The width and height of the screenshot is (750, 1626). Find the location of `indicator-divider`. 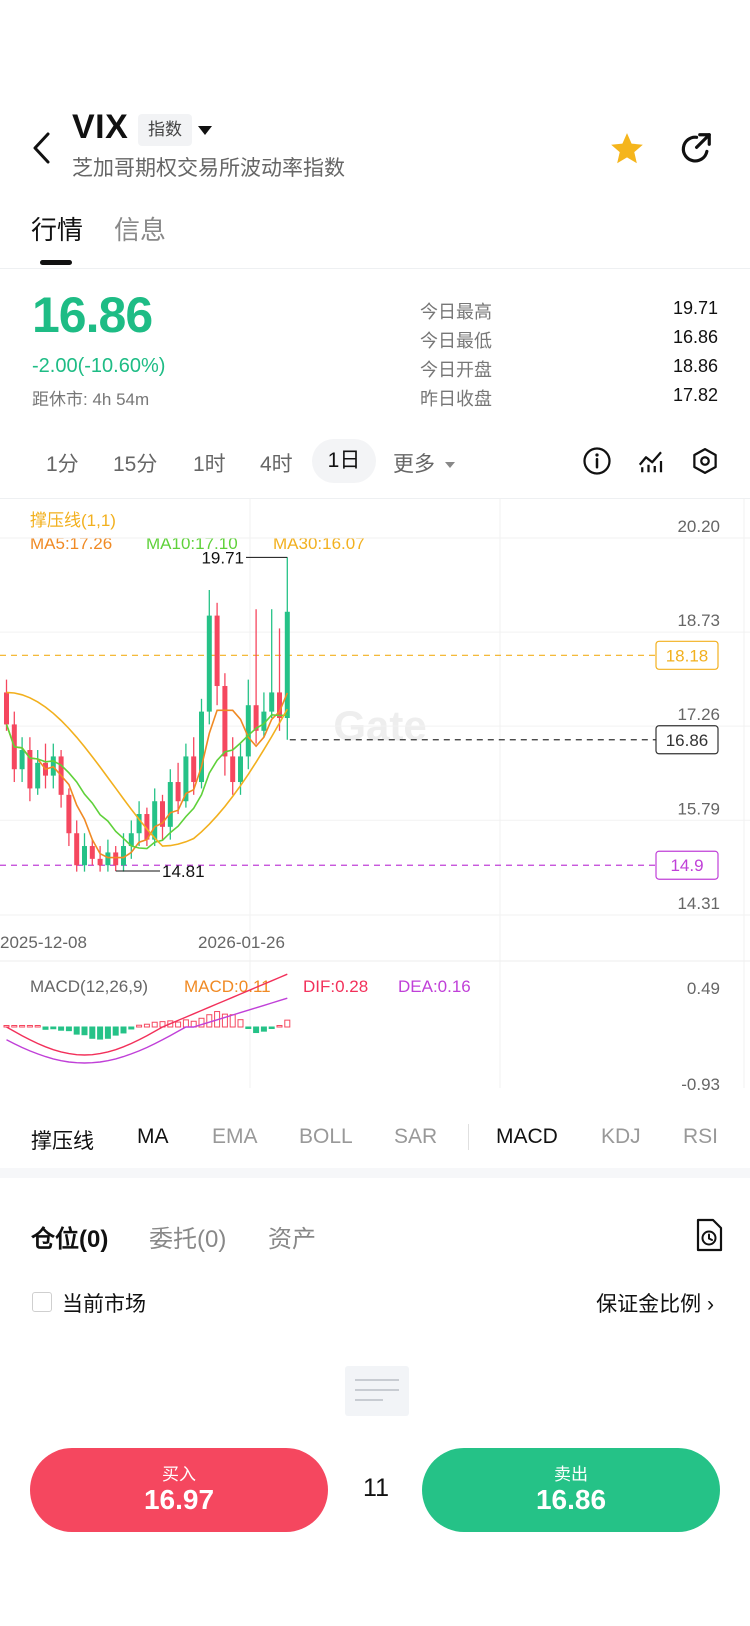

indicator-divider is located at coordinates (468, 1137).